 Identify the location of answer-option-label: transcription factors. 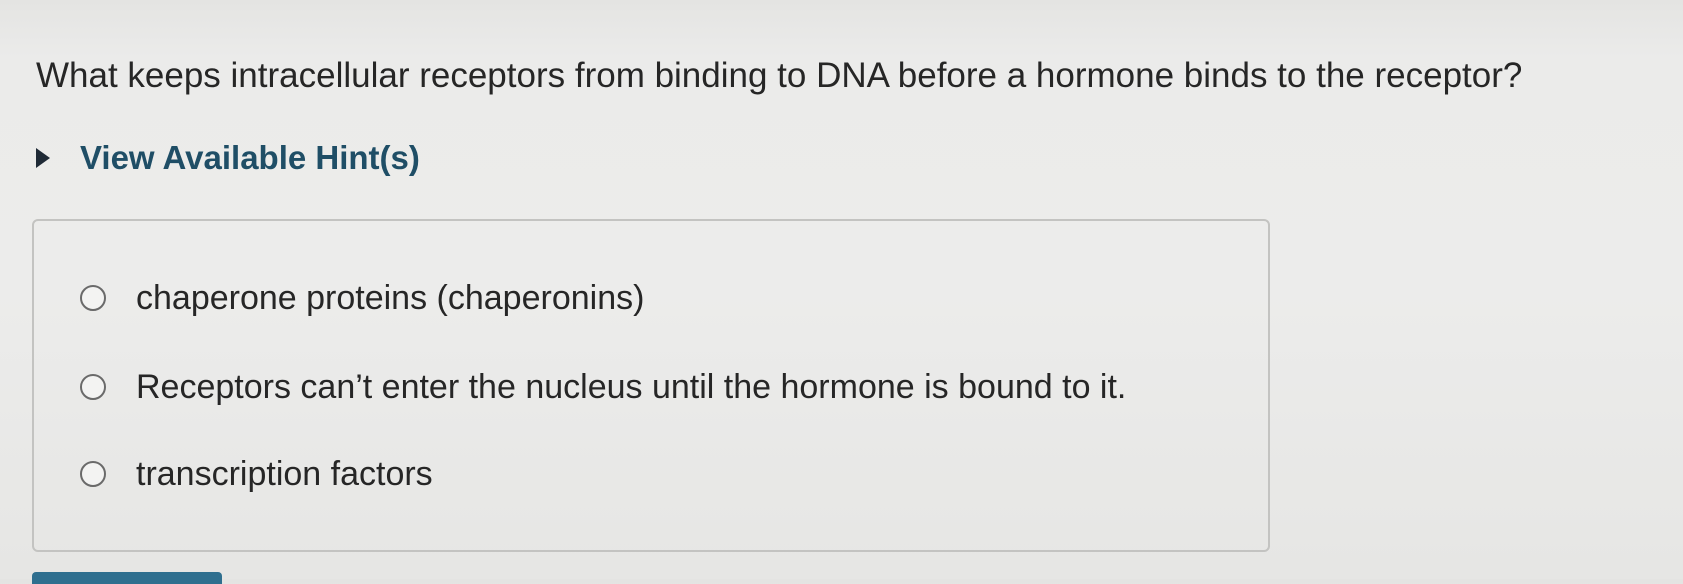
(284, 474).